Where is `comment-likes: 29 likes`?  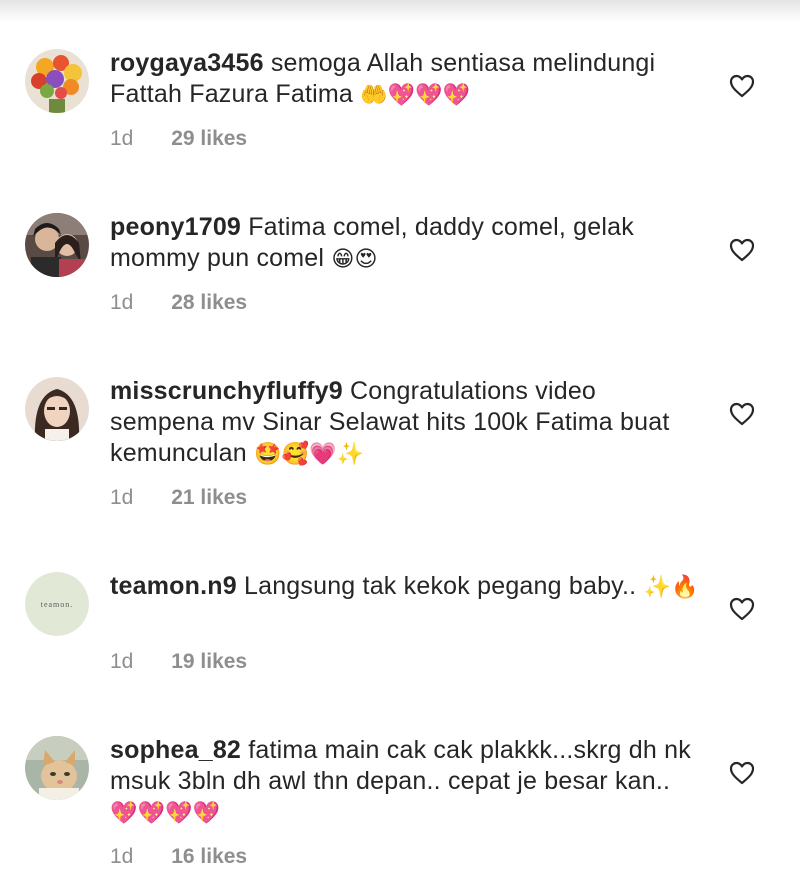
comment-likes: 29 likes is located at coordinates (209, 138).